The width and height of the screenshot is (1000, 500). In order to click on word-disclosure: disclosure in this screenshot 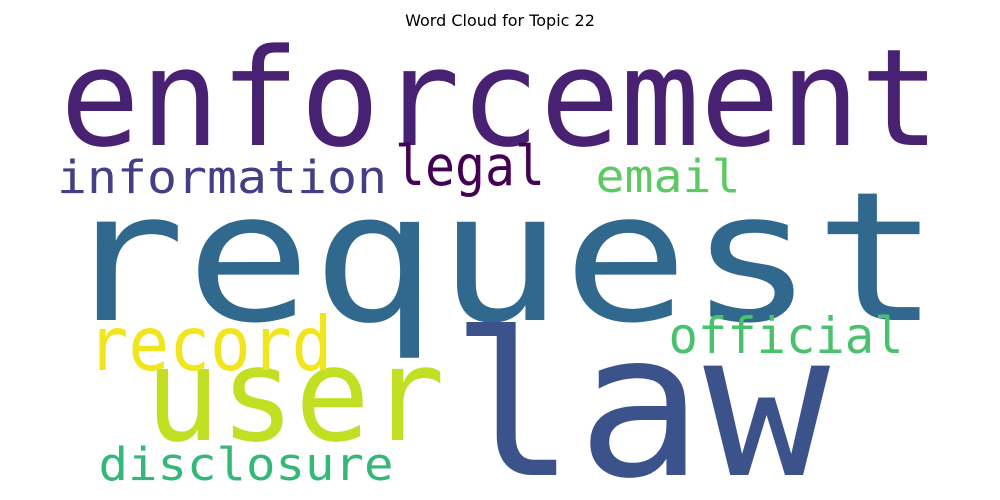, I will do `click(246, 464)`.